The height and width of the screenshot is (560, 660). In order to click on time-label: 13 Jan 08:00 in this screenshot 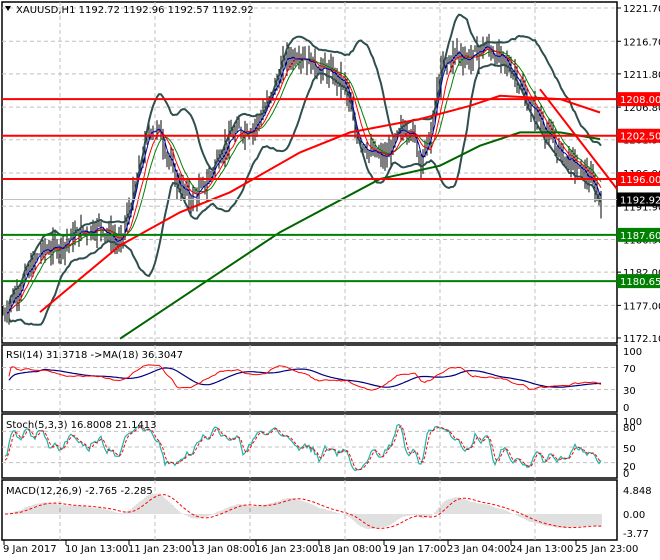, I will do `click(223, 549)`.